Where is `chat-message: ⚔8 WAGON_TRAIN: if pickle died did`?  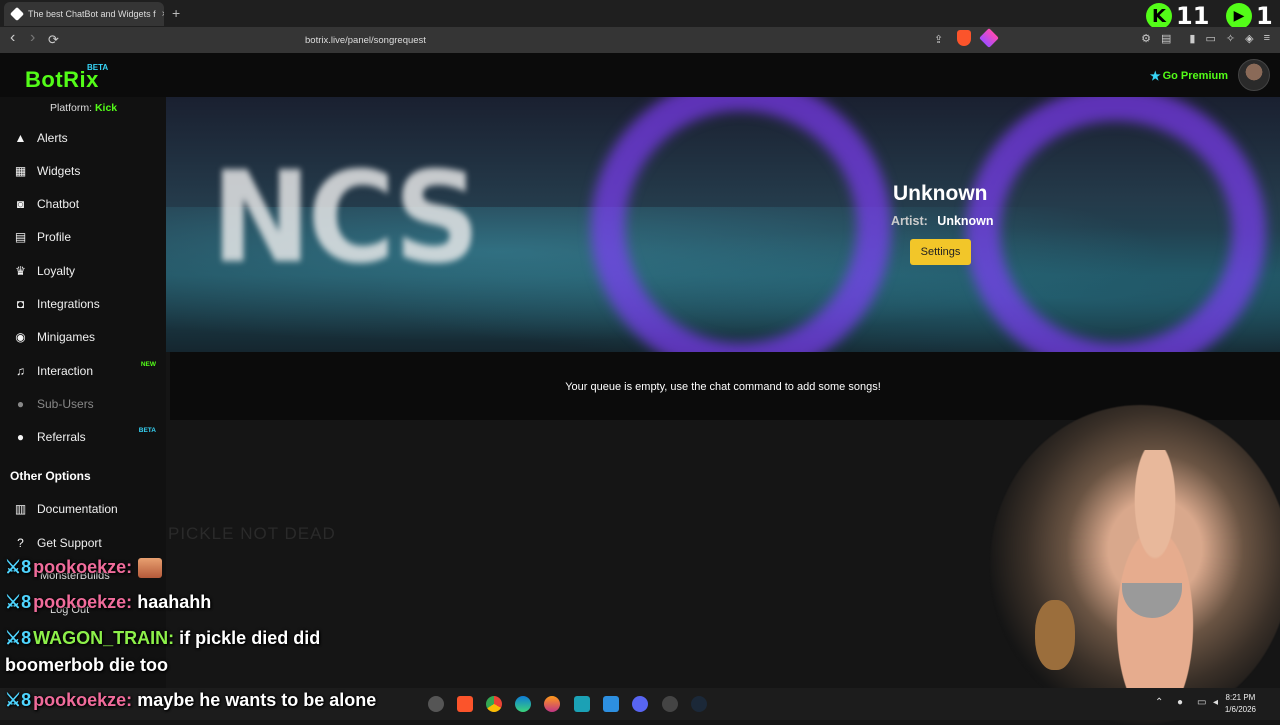
chat-message: ⚔8 WAGON_TRAIN: if pickle died did is located at coordinates (162, 638).